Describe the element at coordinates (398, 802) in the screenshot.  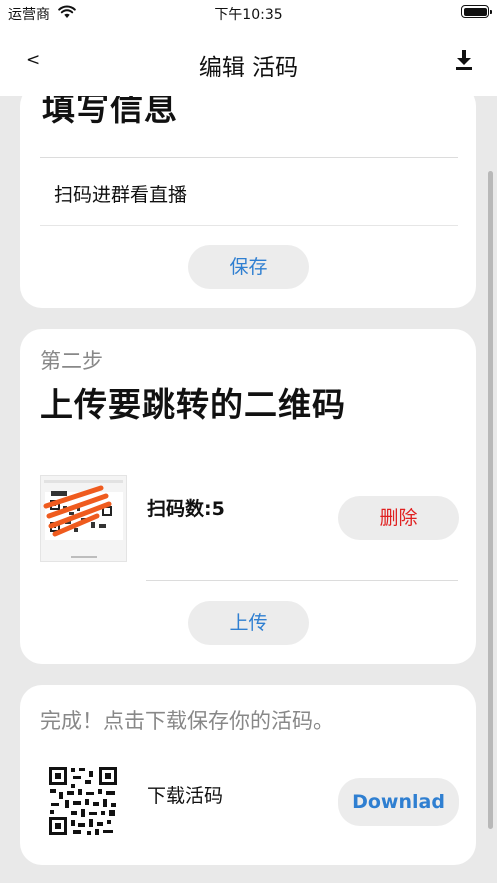
I see `download-button: Downlad` at that location.